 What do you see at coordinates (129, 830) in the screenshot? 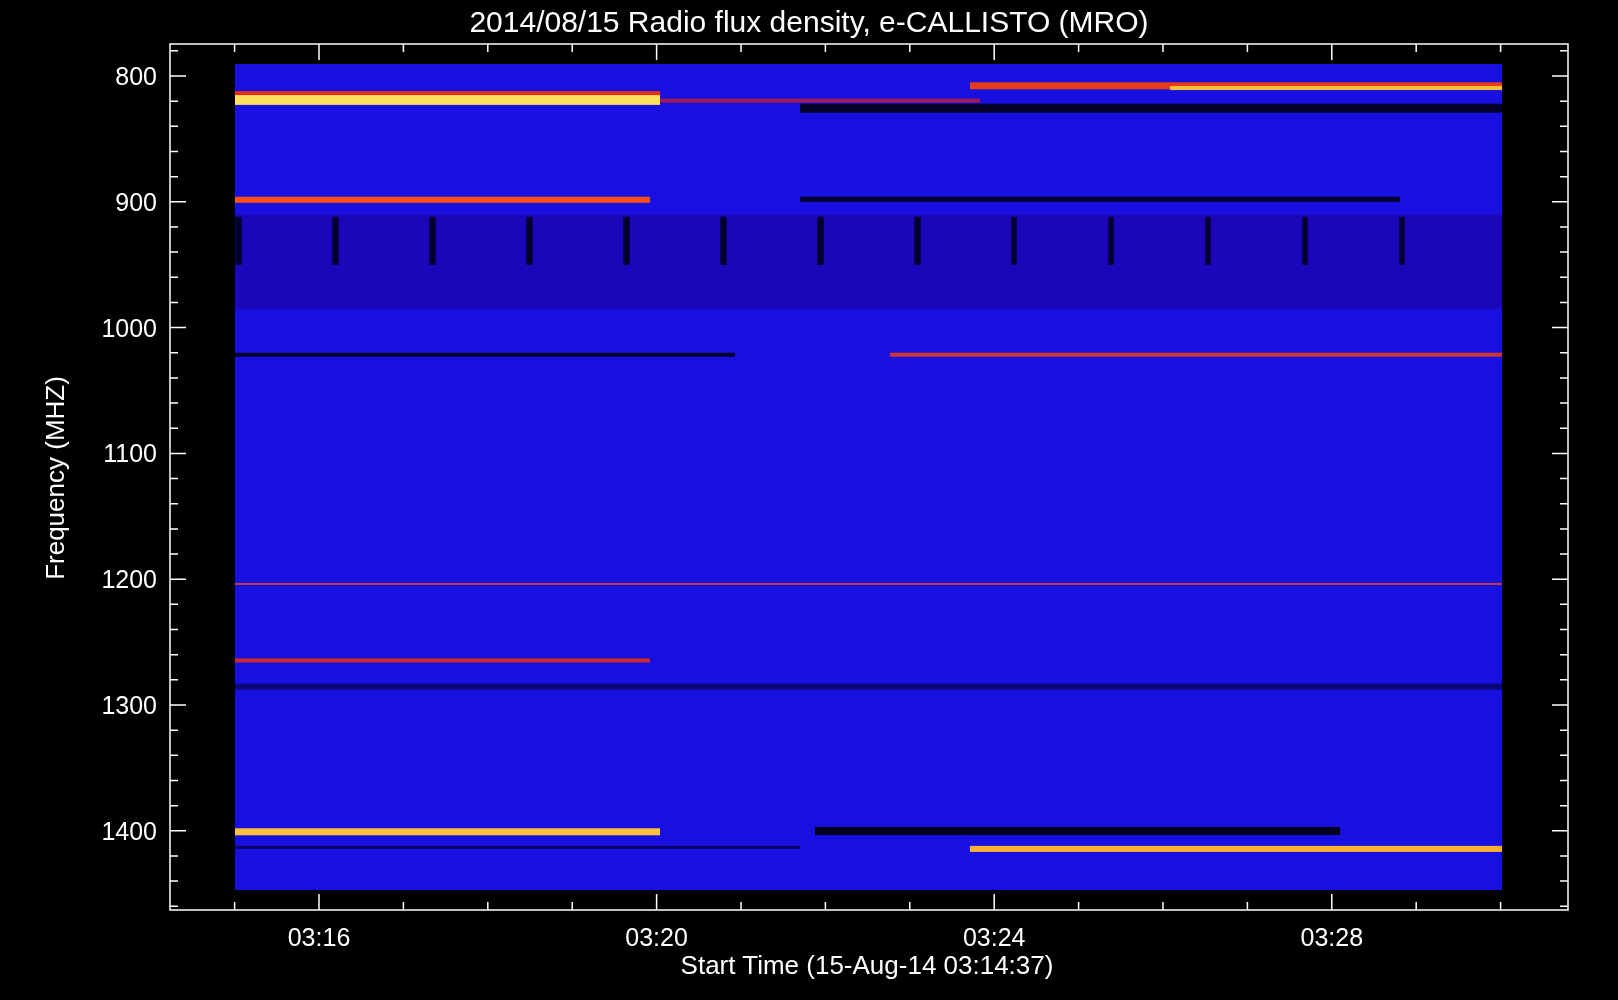
I see `y-tick-label: 1400` at bounding box center [129, 830].